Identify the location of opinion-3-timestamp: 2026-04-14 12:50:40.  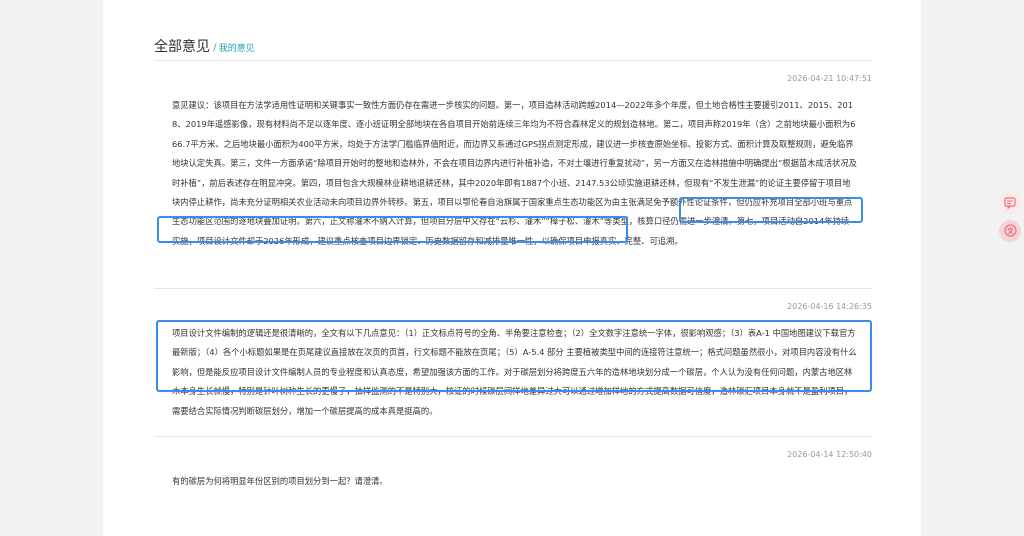
(829, 454).